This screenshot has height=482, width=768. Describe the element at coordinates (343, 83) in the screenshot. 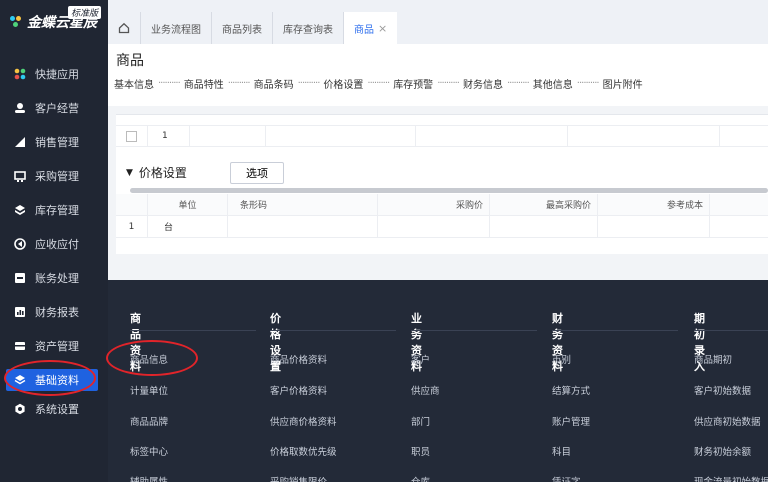

I see `step-price-settings: 价格设置` at that location.